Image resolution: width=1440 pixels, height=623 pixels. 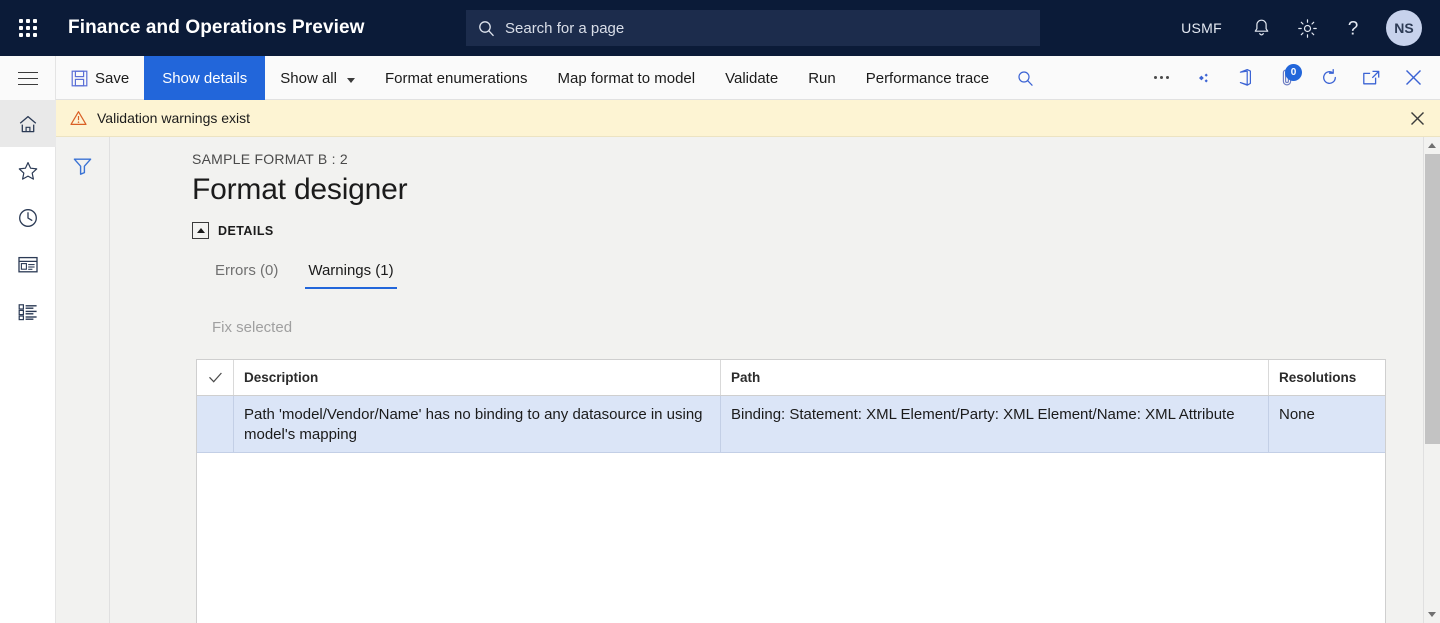 What do you see at coordinates (995, 377) in the screenshot?
I see `grid-header-path: Path` at bounding box center [995, 377].